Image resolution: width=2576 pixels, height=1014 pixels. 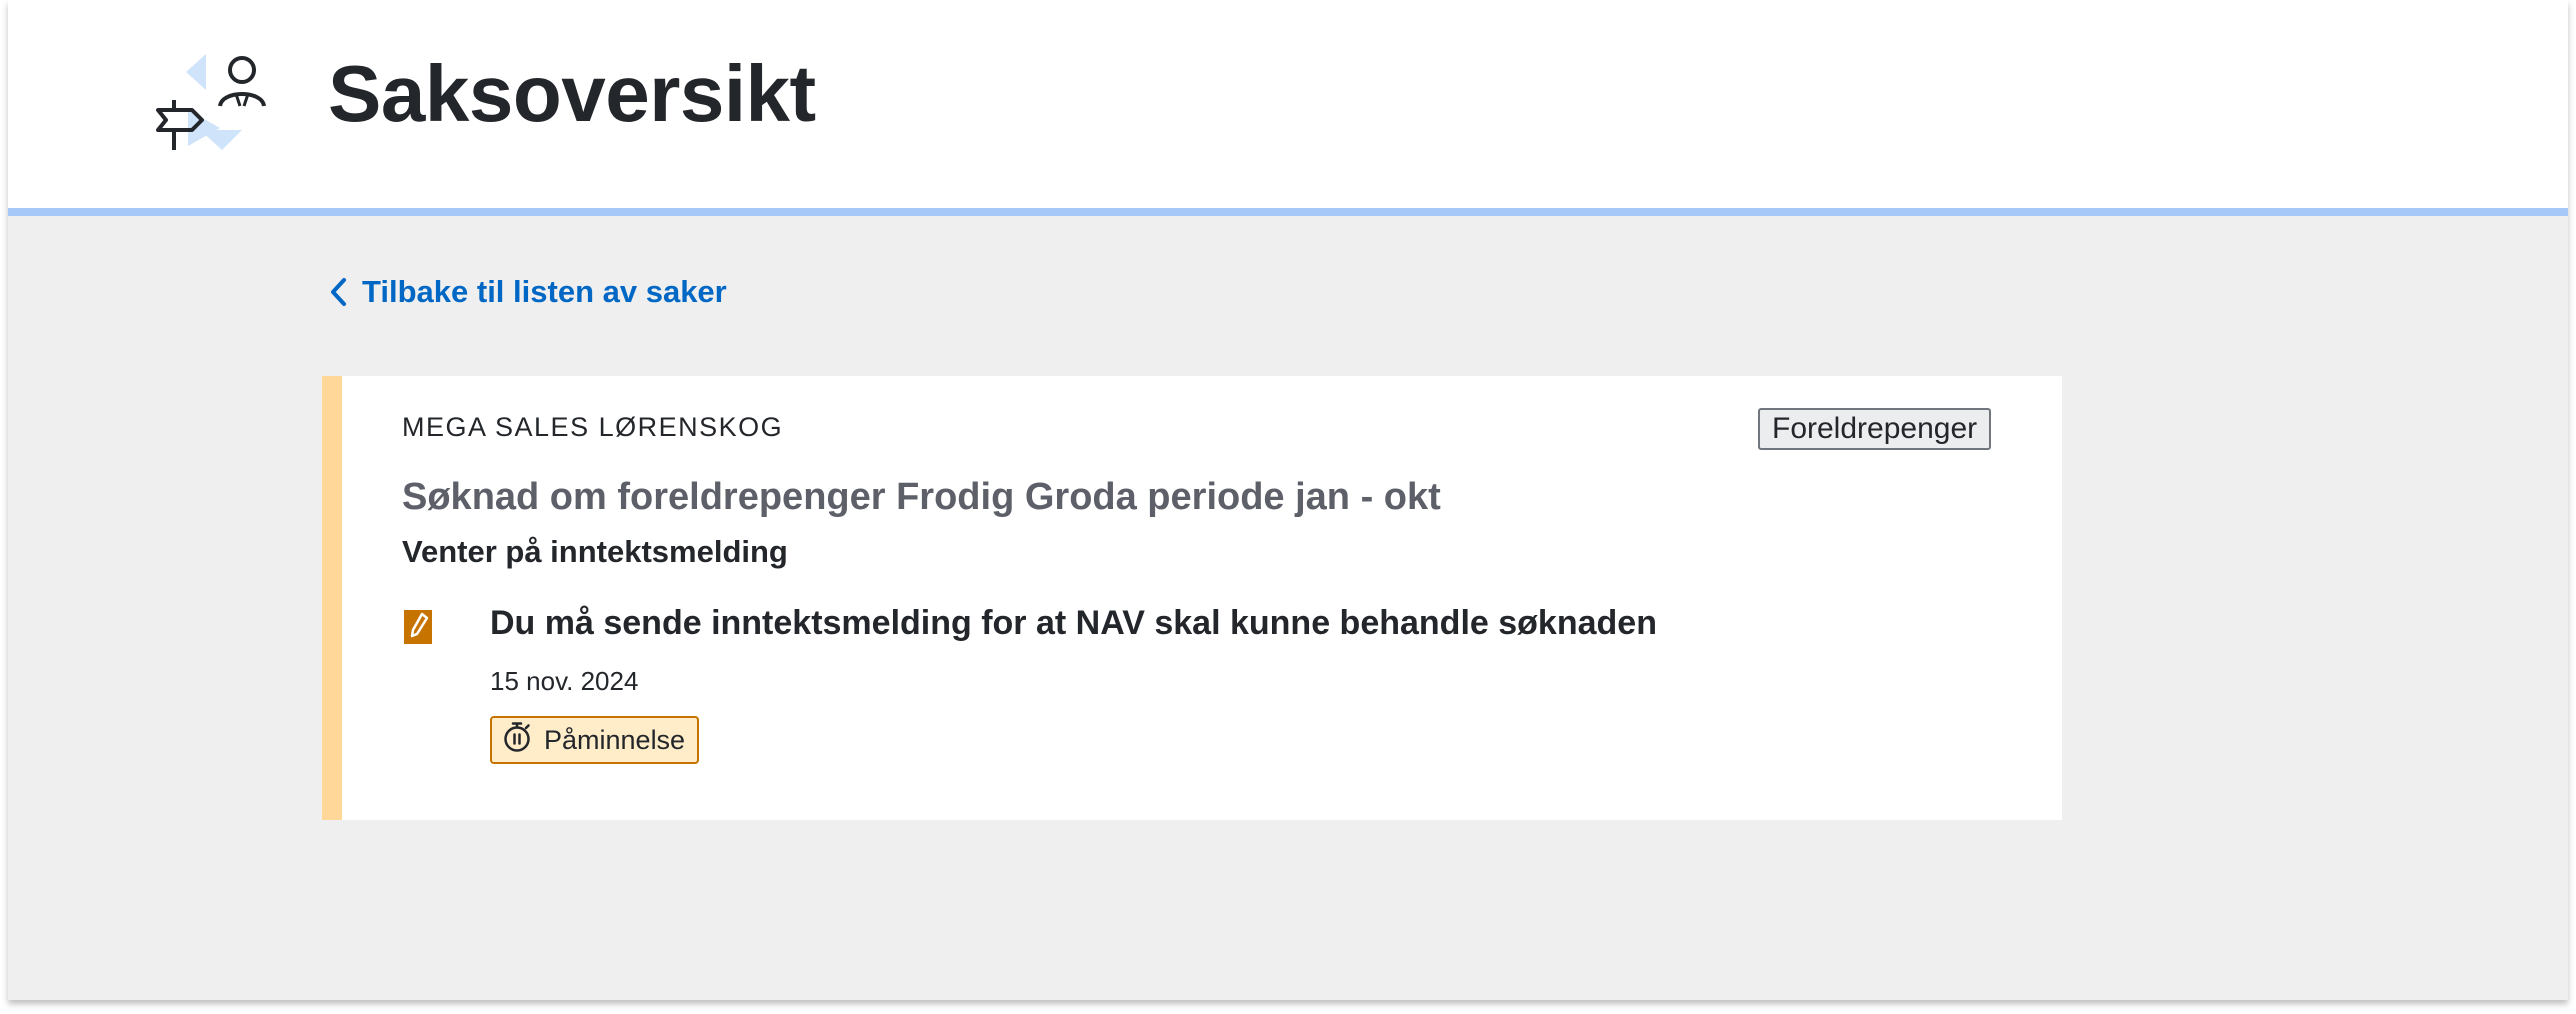 What do you see at coordinates (212, 105) in the screenshot?
I see `signpost-person-illustration-icon` at bounding box center [212, 105].